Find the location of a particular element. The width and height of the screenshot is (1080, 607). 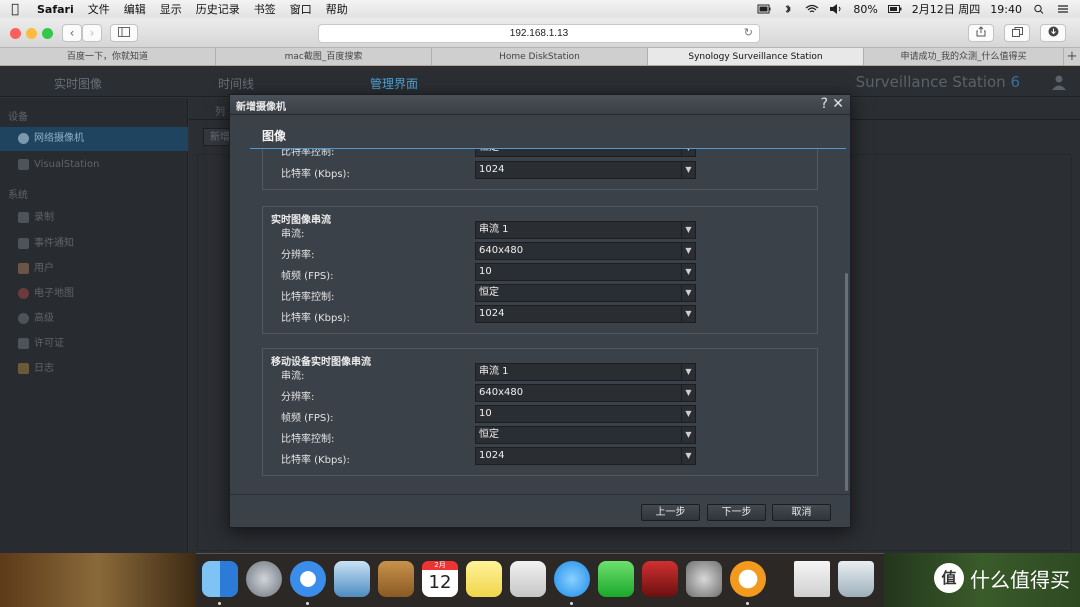

forward-button: › is located at coordinates (92, 33).